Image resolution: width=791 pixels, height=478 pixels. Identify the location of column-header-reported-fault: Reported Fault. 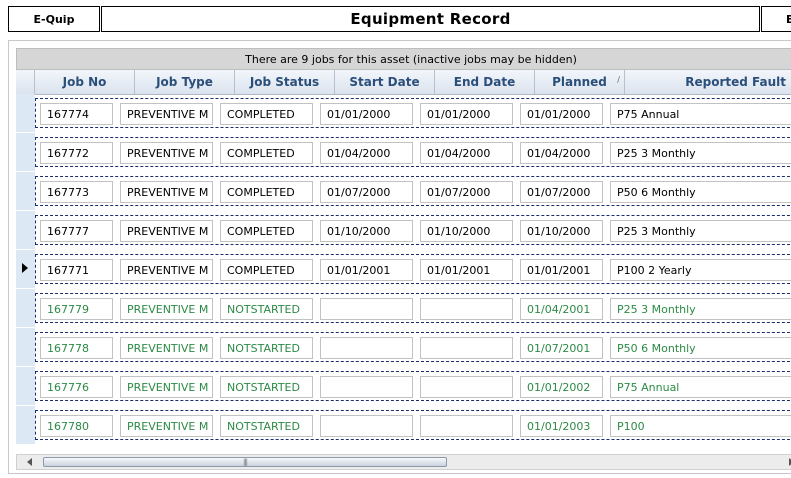
(708, 82).